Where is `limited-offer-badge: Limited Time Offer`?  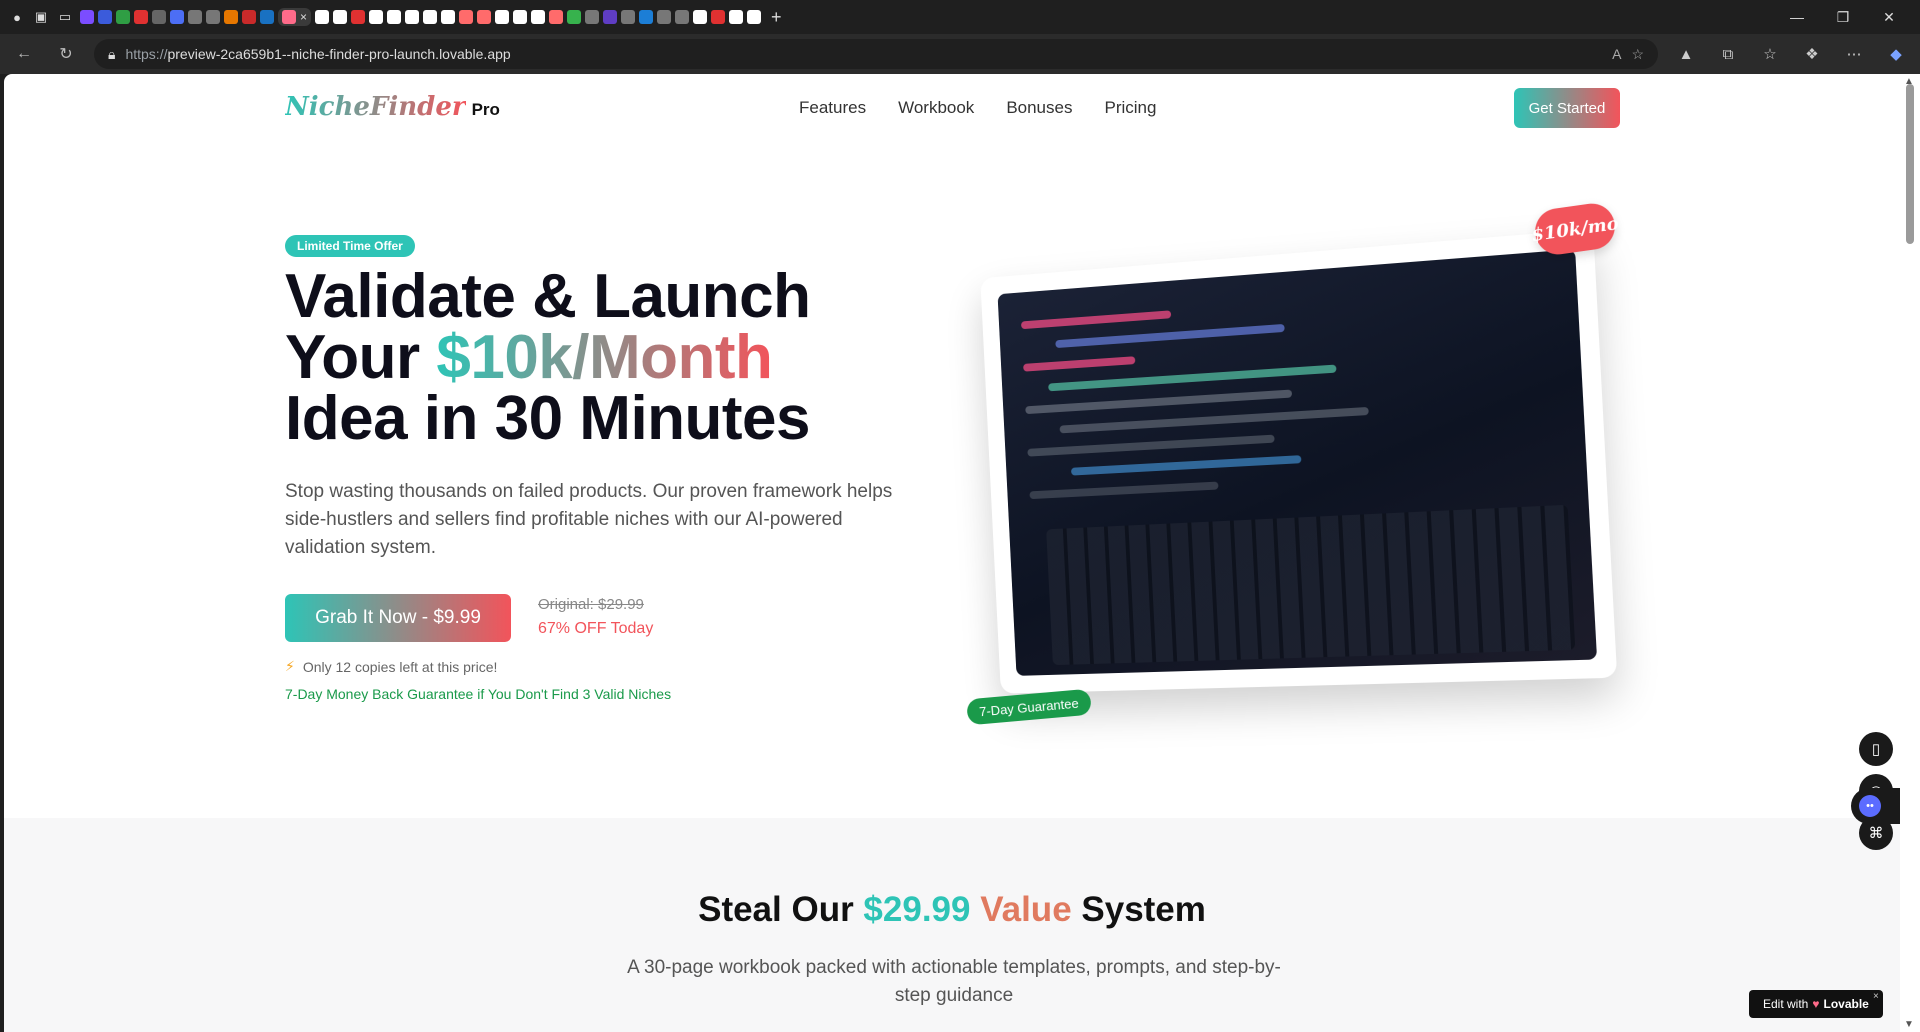
limited-offer-badge: Limited Time Offer is located at coordinates (350, 246).